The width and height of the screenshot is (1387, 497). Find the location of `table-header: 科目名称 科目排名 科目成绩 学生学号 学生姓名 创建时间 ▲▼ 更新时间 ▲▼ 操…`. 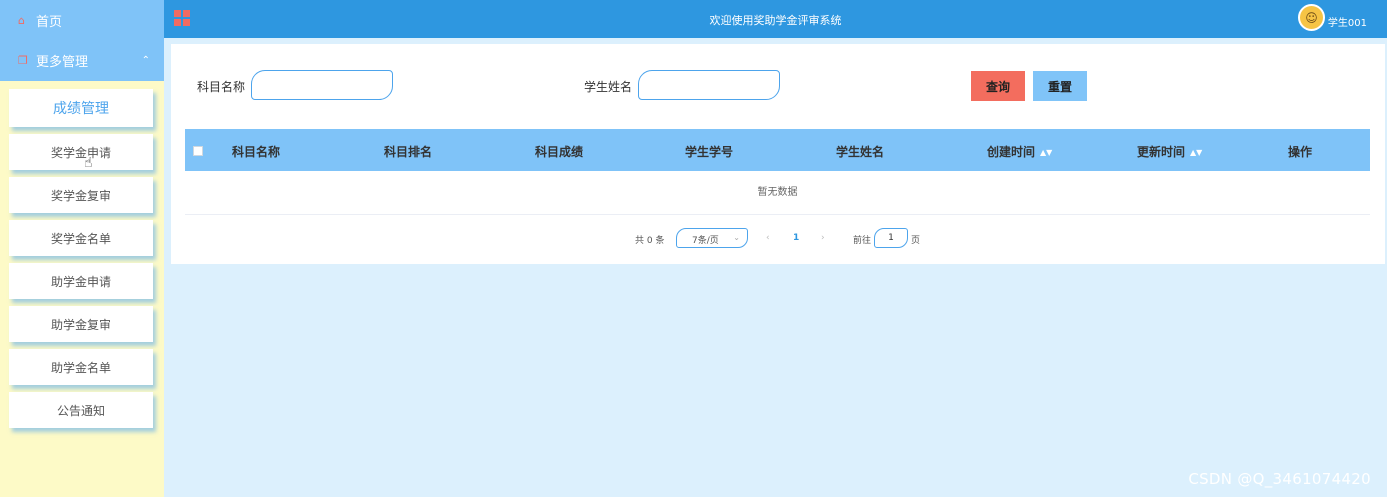

table-header: 科目名称 科目排名 科目成绩 学生学号 学生姓名 创建时间 ▲▼ 更新时间 ▲▼ 操… is located at coordinates (777, 150).